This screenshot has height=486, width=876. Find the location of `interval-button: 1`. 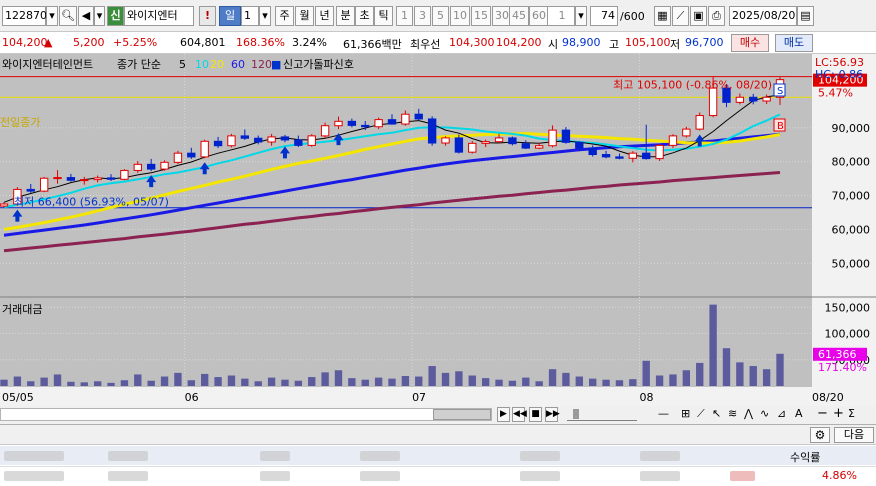

interval-button: 1 is located at coordinates (404, 16).